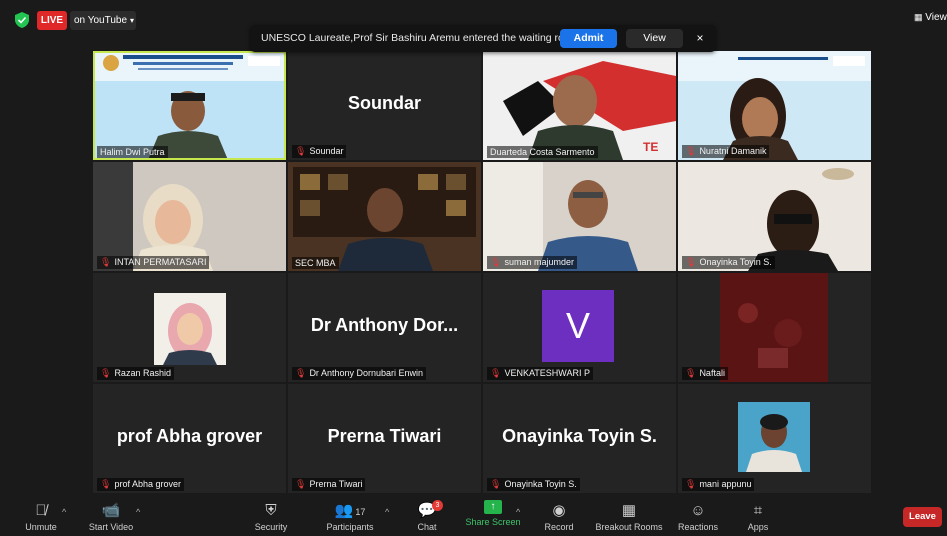 The height and width of the screenshot is (536, 947). Describe the element at coordinates (547, 373) in the screenshot. I see `participant-name-text: VENKATESHWARI P` at that location.